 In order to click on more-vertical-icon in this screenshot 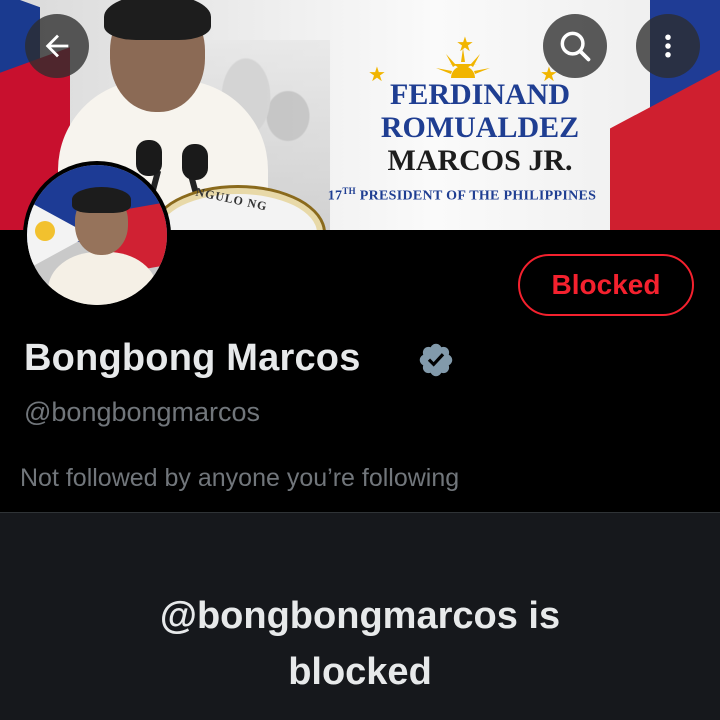, I will do `click(668, 46)`.